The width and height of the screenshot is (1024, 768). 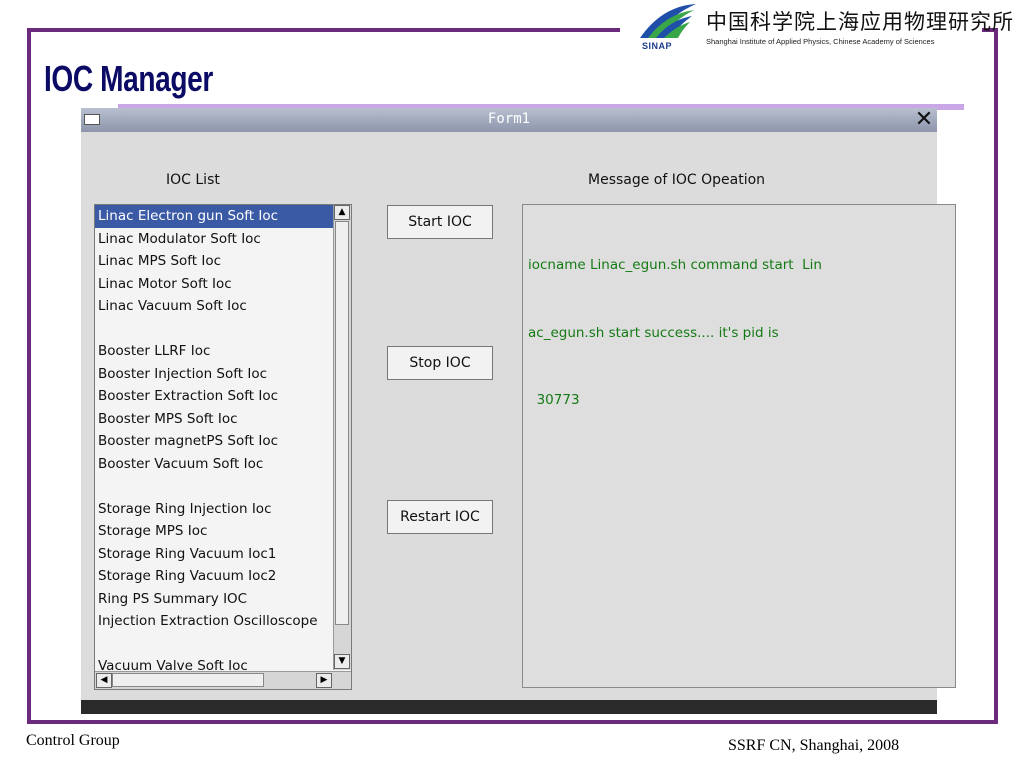 I want to click on ioc-list-item: Ring PS Summary IOC, so click(x=214, y=599).